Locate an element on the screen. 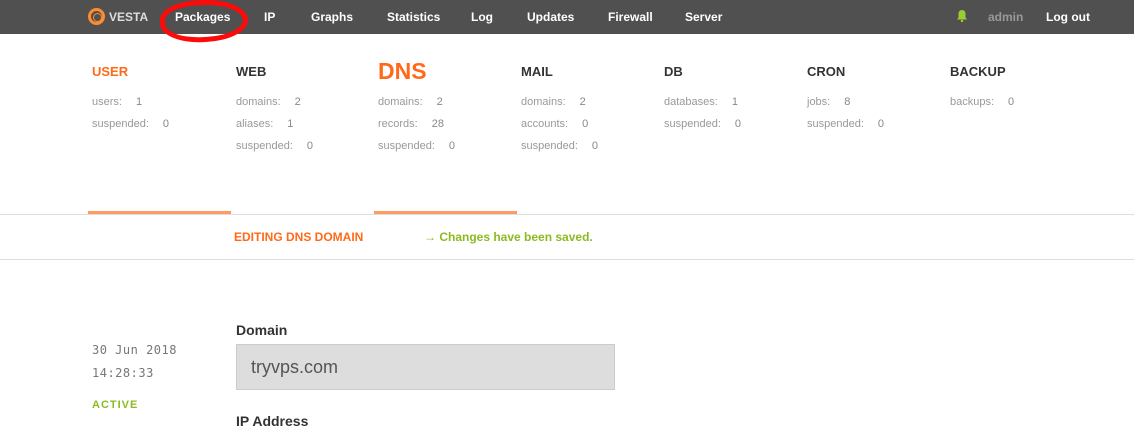 The height and width of the screenshot is (435, 1134). status-badge: ACTIVE is located at coordinates (115, 405).